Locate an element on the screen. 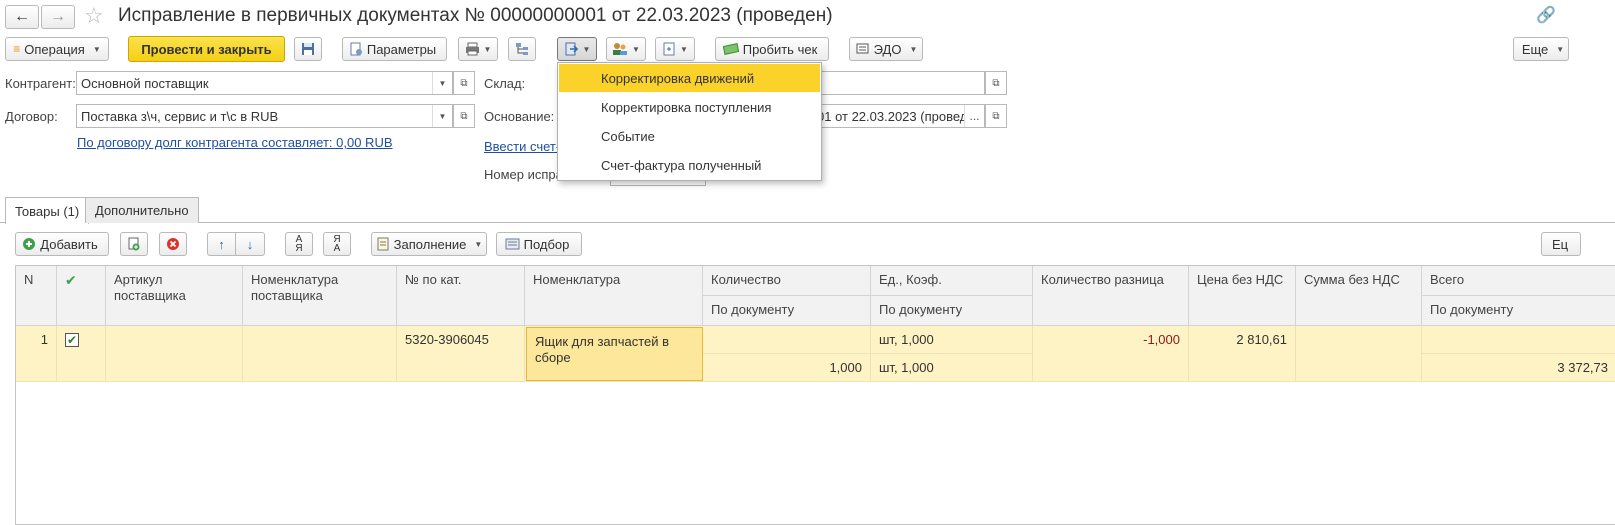 The height and width of the screenshot is (525, 1615). print-button: ▼ is located at coordinates (478, 49).